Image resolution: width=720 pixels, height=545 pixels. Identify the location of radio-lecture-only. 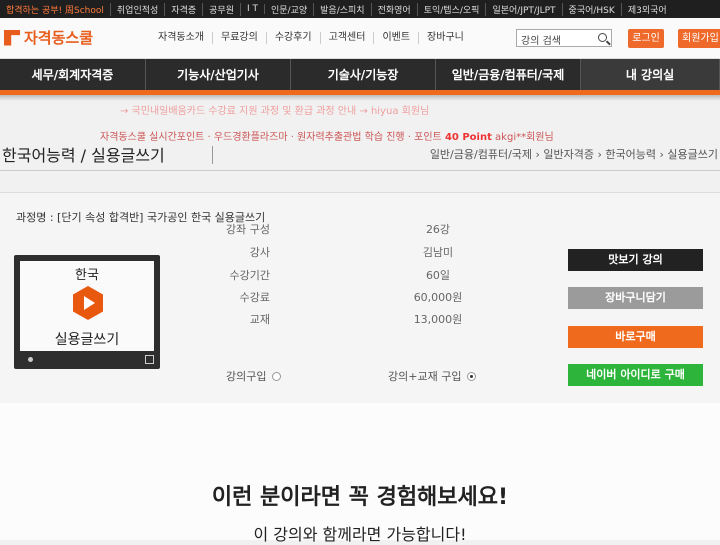
(277, 376).